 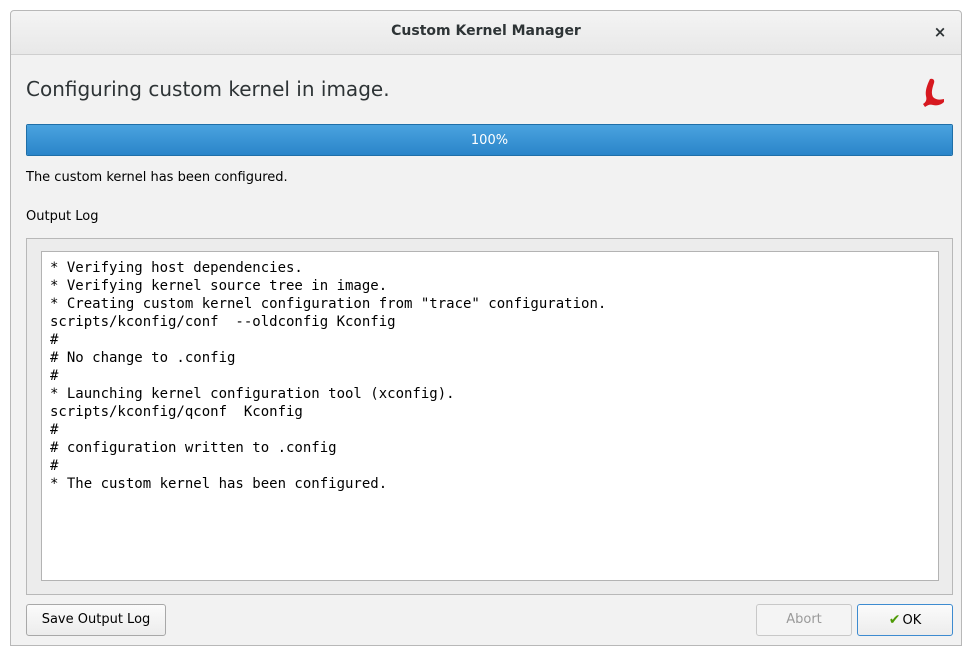 What do you see at coordinates (176, 412) in the screenshot?
I see `log-line: scripts/kconfig/qconf Kconfig` at bounding box center [176, 412].